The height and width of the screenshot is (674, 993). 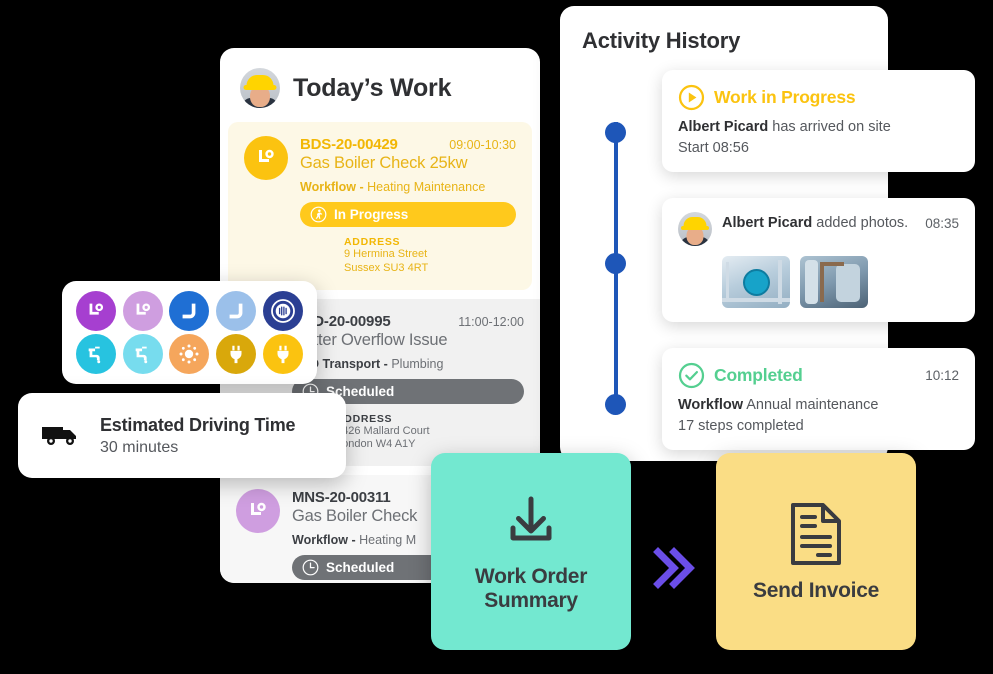 What do you see at coordinates (371, 214) in the screenshot?
I see `status-label: In Progress` at bounding box center [371, 214].